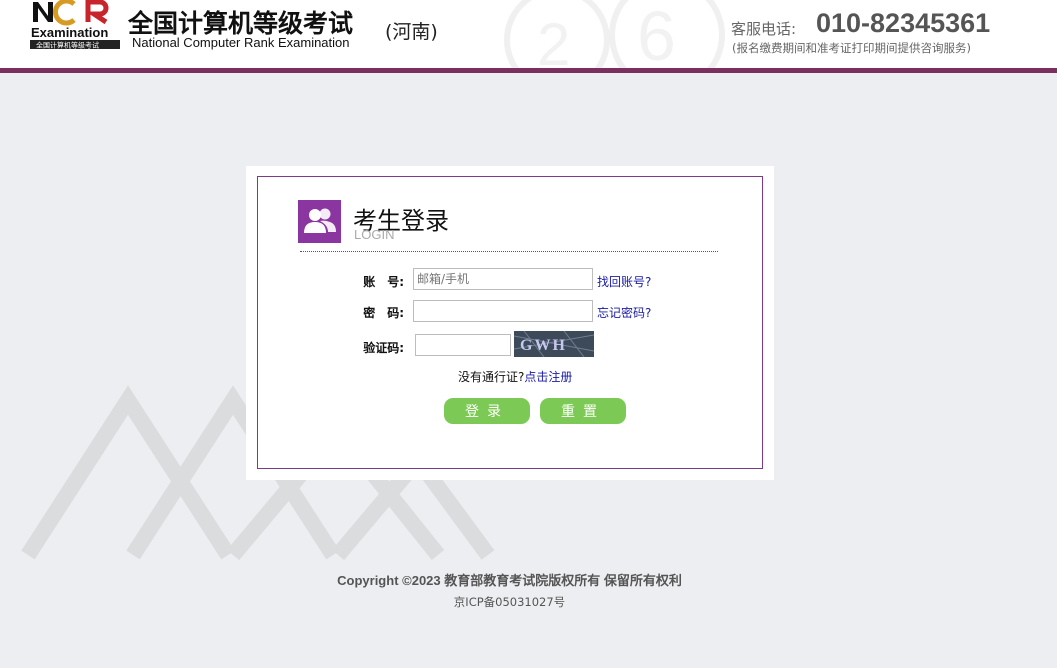 The image size is (1057, 668). I want to click on site-title-en: National Computer Rank Examination, so click(241, 42).